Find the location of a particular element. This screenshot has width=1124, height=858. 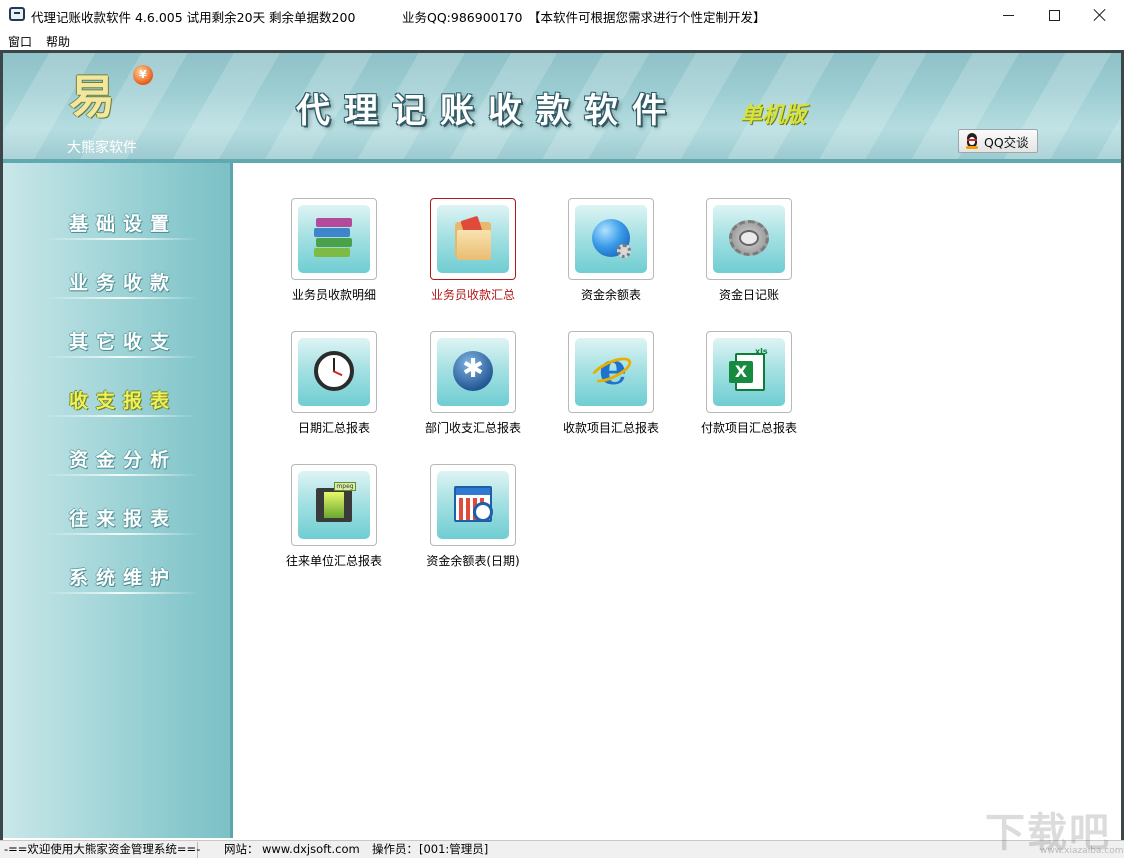

report-tile-salesperson-summary: 业务员收款汇总 is located at coordinates (467, 255).